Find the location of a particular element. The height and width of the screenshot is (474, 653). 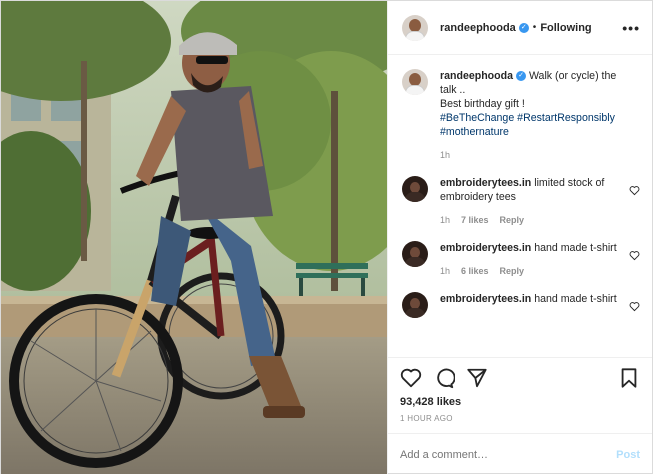

following-button: Following is located at coordinates (565, 28).